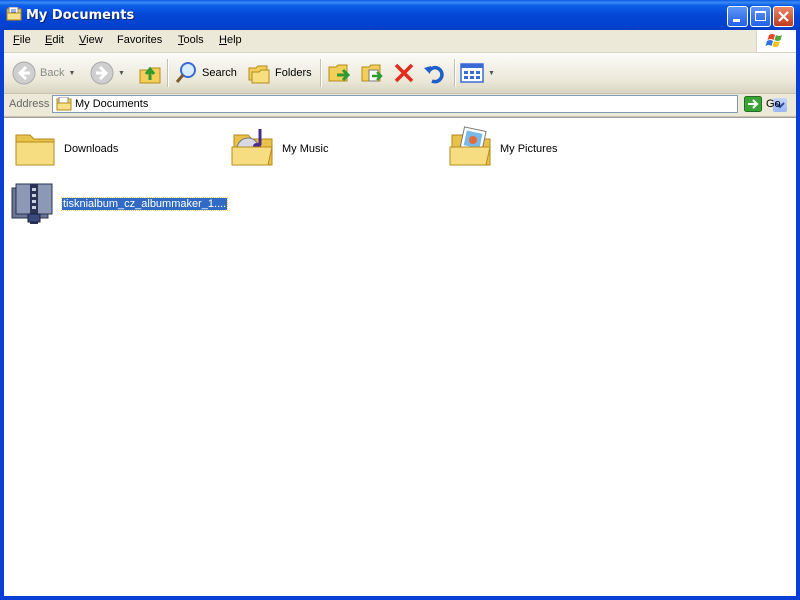  I want to click on menu-tools: Tools, so click(191, 40).